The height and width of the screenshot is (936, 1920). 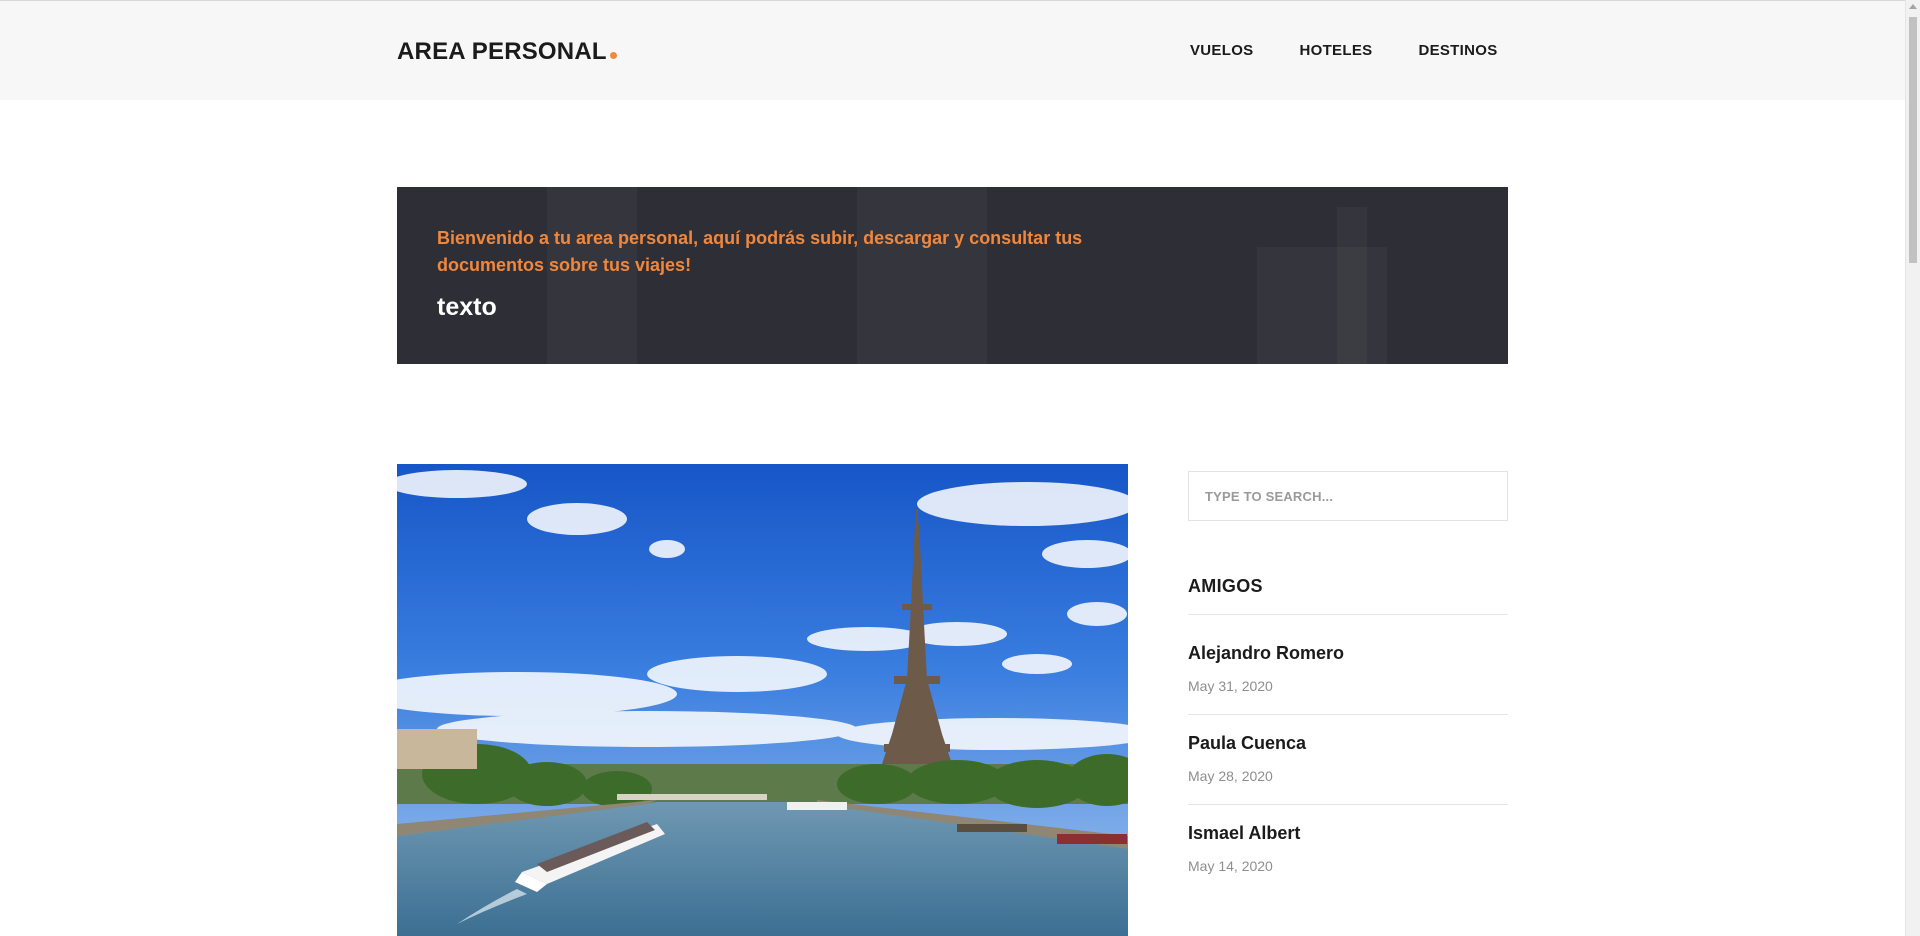 What do you see at coordinates (1348, 848) in the screenshot?
I see `friend-item: Ismael Albert May 14, 2020` at bounding box center [1348, 848].